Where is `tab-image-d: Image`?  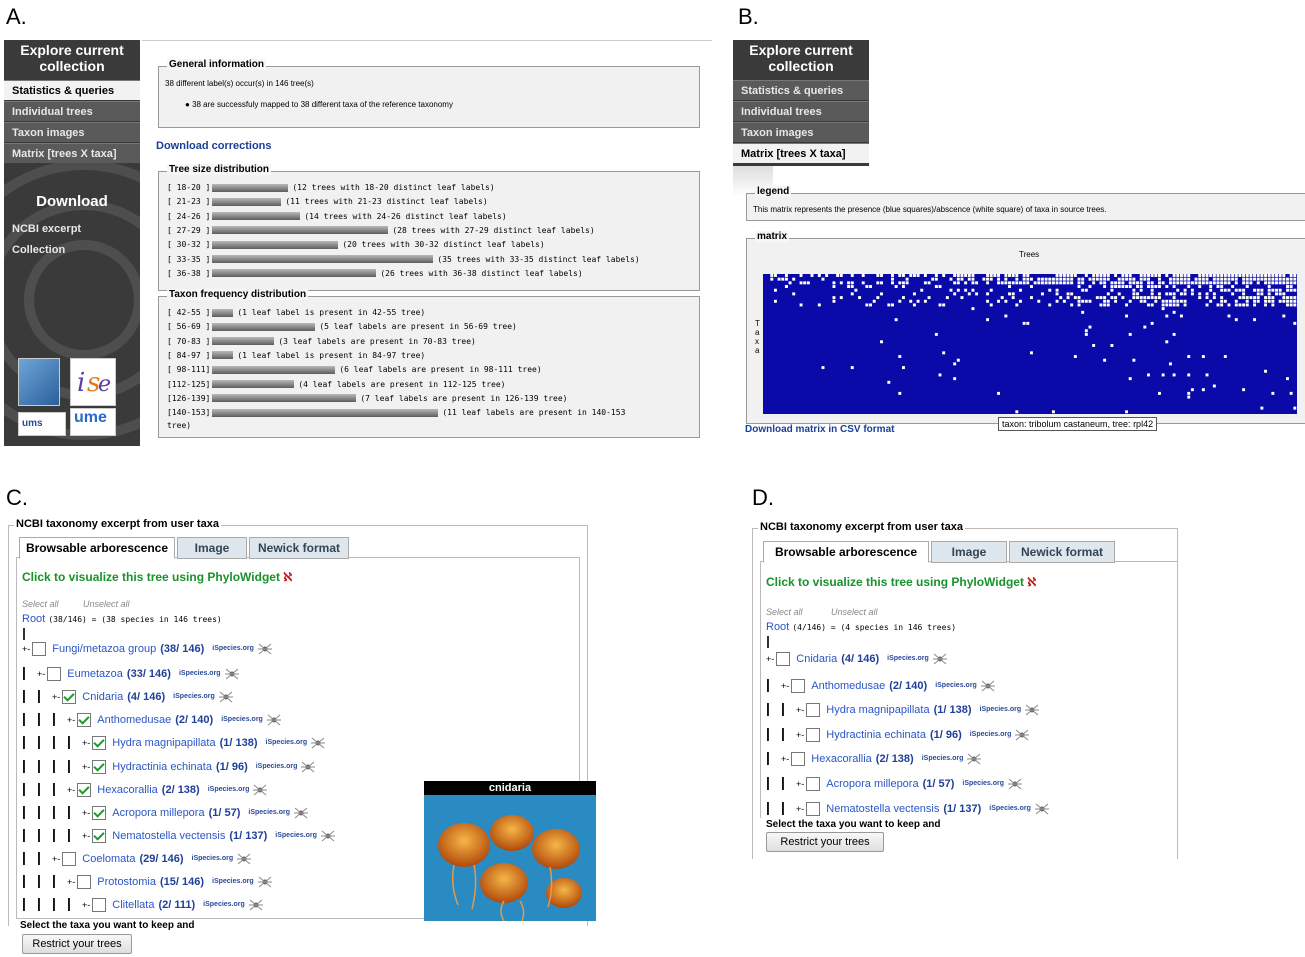 tab-image-d: Image is located at coordinates (969, 552).